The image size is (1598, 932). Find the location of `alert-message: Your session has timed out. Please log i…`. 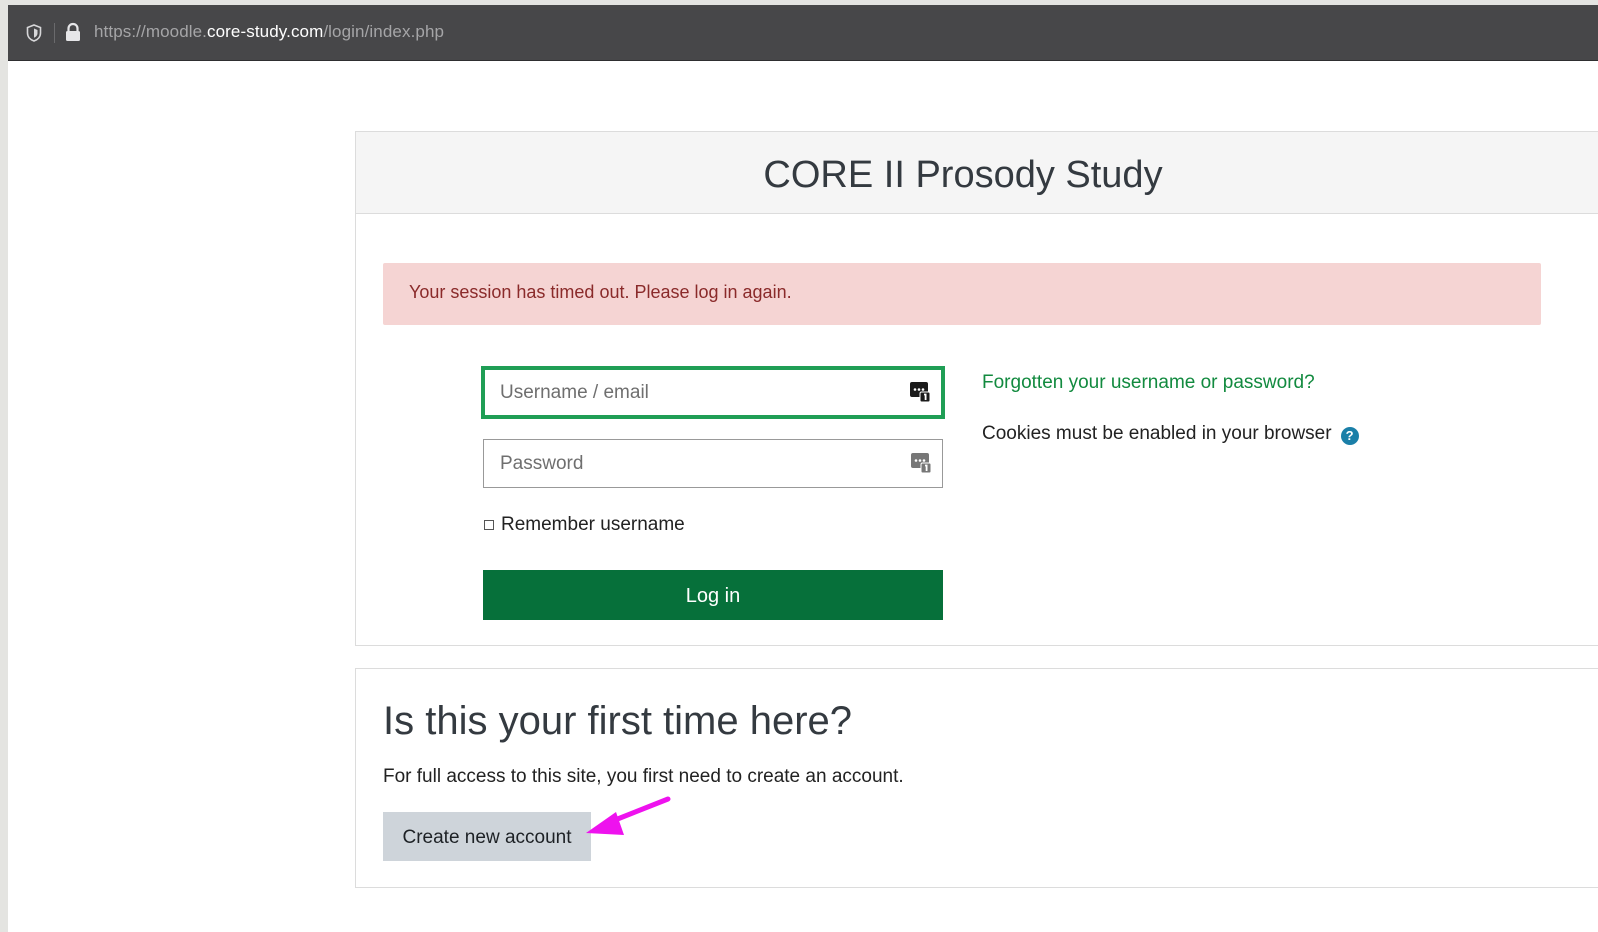

alert-message: Your session has timed out. Please log i… is located at coordinates (600, 292).